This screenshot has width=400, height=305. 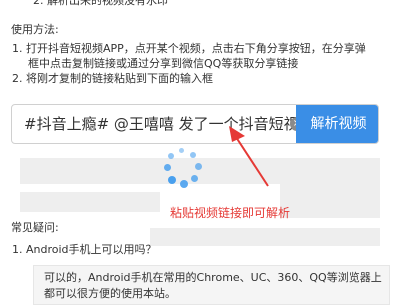 I want to click on annotation-text: 粘贴视频链接即可解析, so click(x=230, y=213).